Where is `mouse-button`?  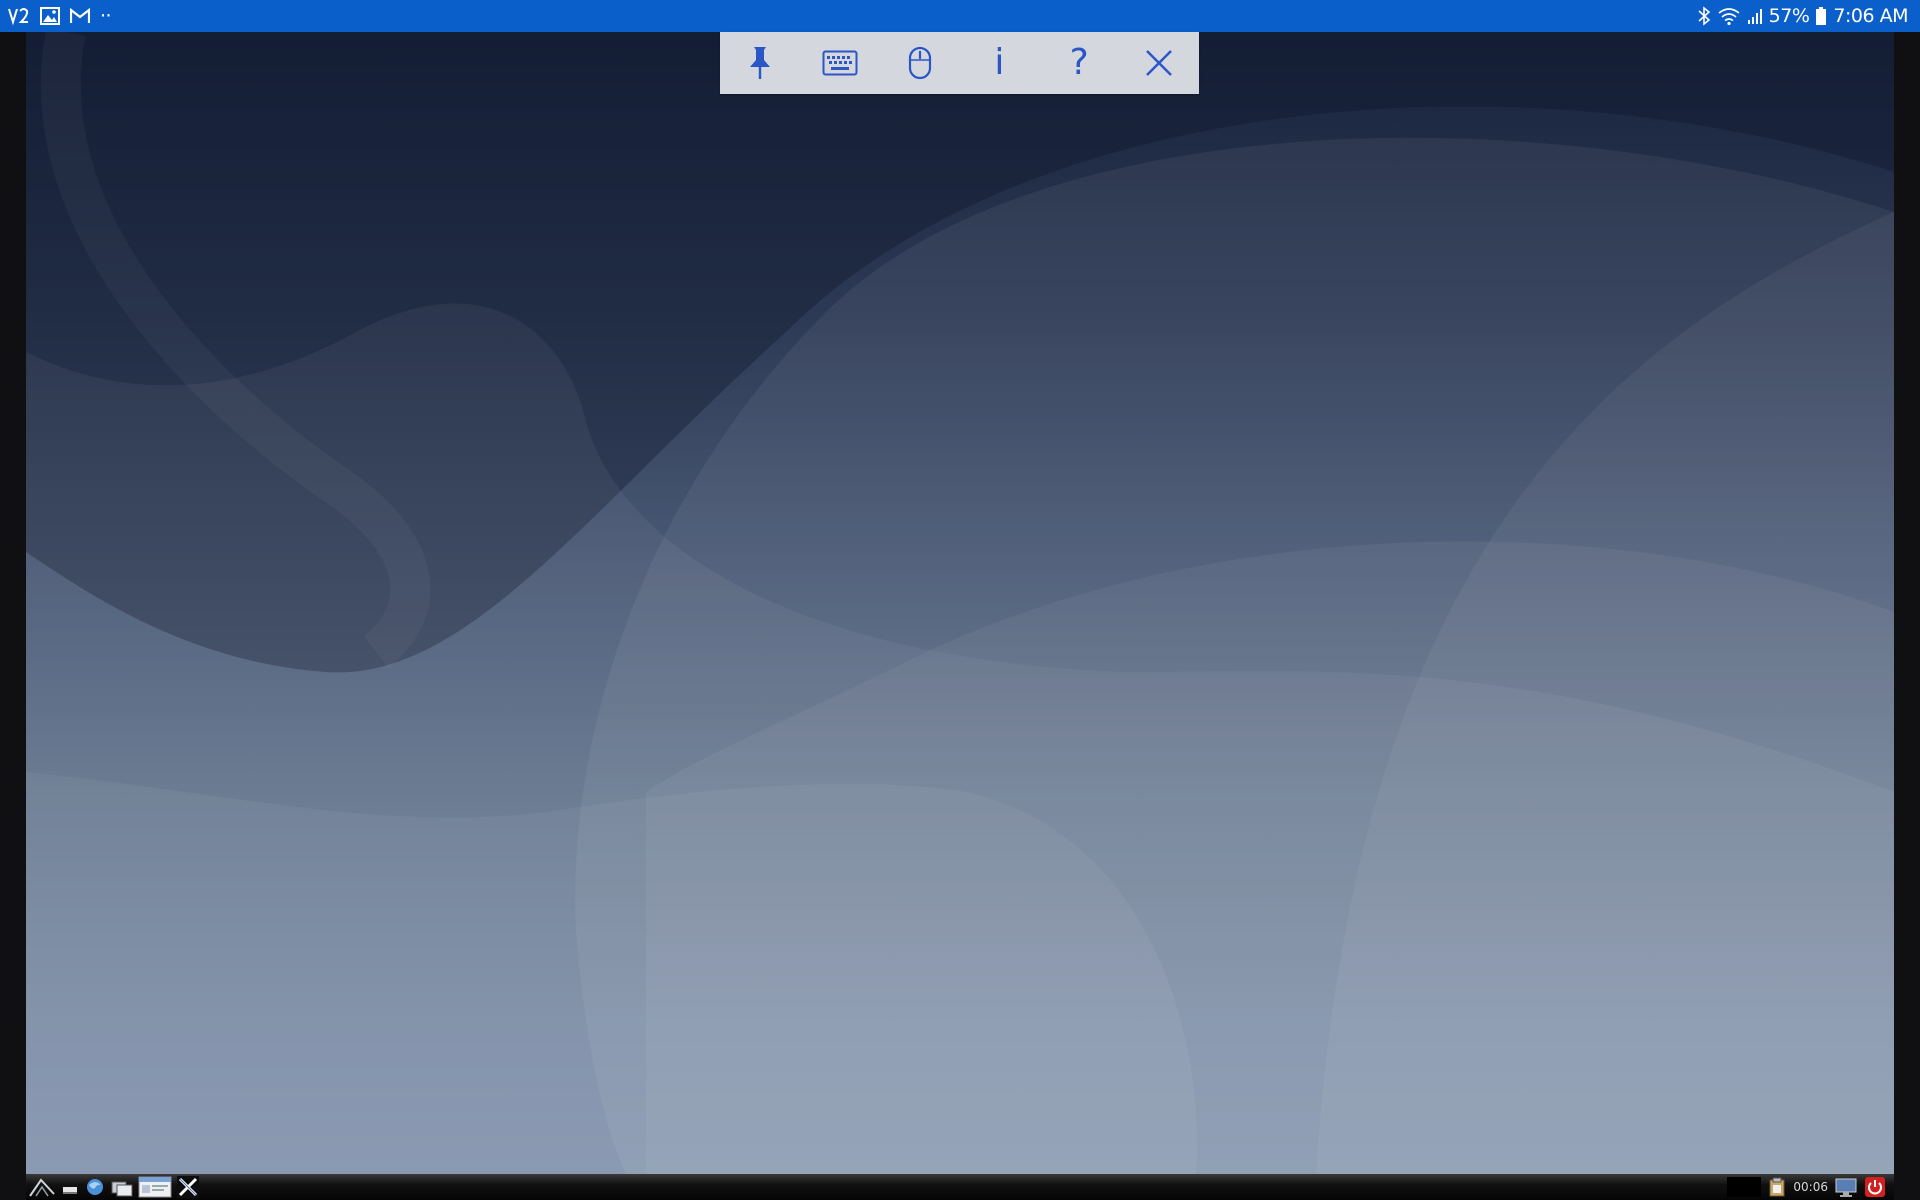 mouse-button is located at coordinates (920, 63).